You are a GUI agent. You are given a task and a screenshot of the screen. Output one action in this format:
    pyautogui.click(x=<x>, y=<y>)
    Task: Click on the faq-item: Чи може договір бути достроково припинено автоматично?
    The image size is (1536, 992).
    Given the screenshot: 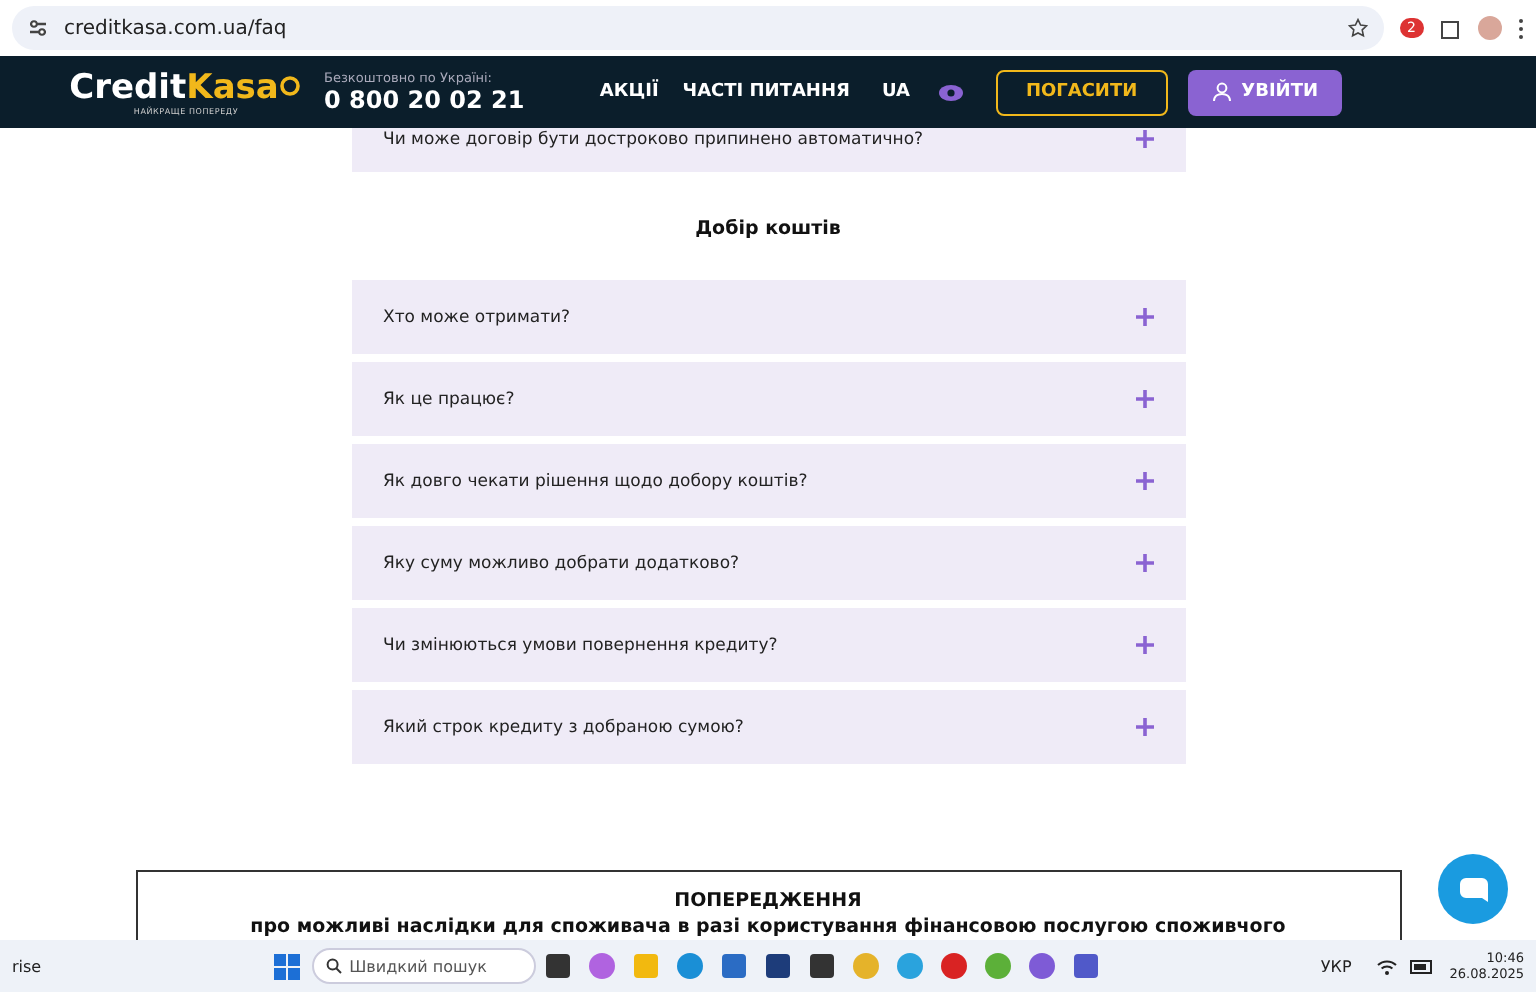 What is the action you would take?
    pyautogui.click(x=768, y=150)
    